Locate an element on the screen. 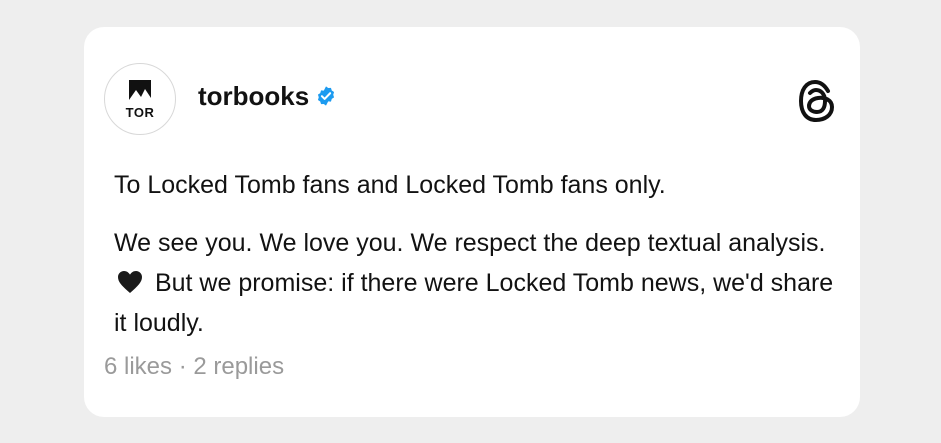  author-avatar: TOR is located at coordinates (140, 99).